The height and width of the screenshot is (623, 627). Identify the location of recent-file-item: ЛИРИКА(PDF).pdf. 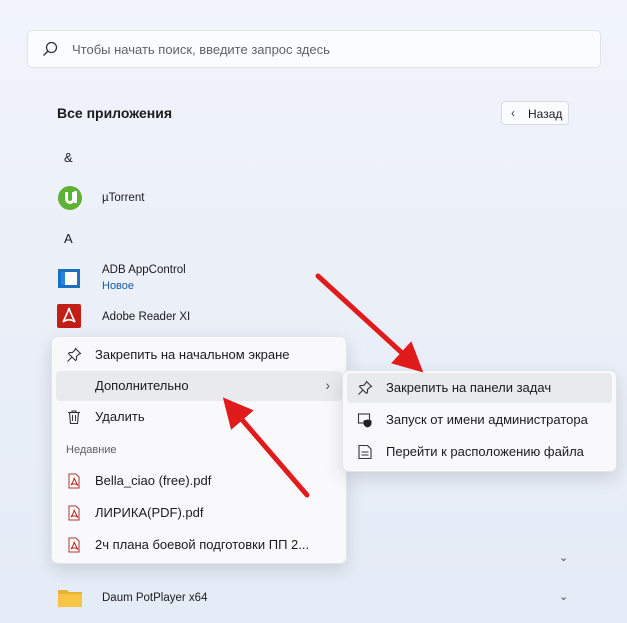
(199, 513).